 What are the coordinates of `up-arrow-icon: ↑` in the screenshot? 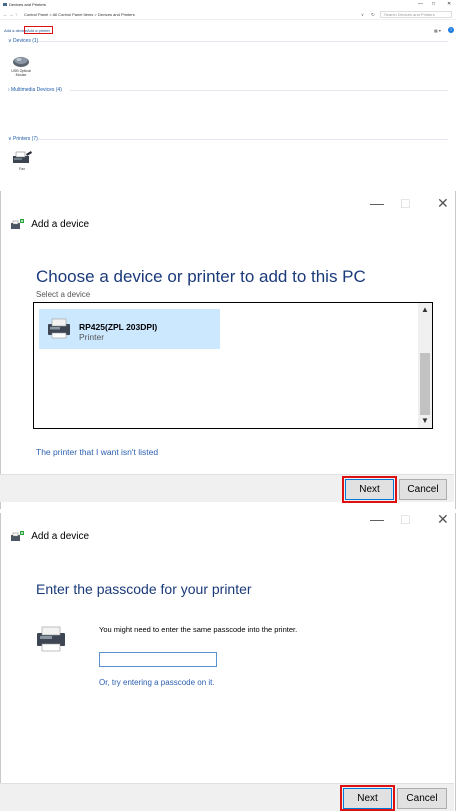 It's located at (16, 14).